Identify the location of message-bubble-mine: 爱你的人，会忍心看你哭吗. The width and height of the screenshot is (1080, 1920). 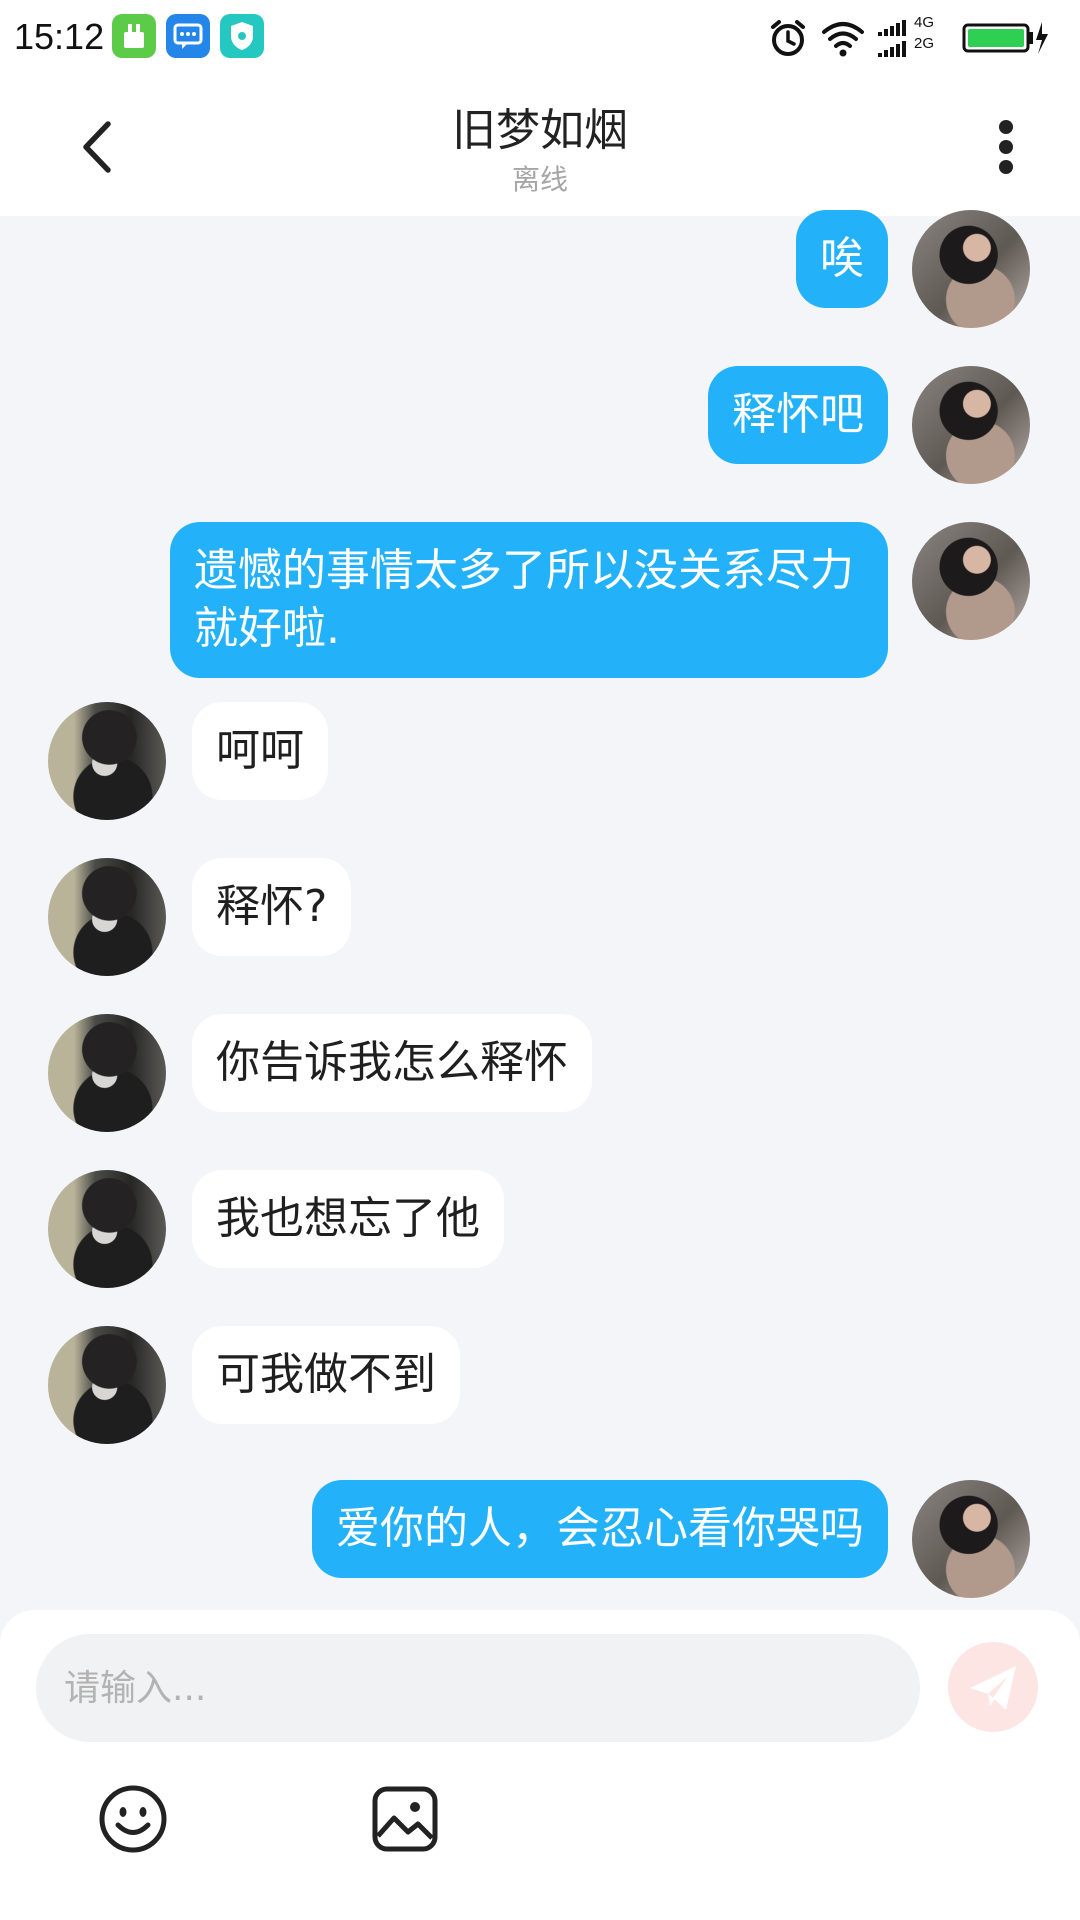
(600, 1529).